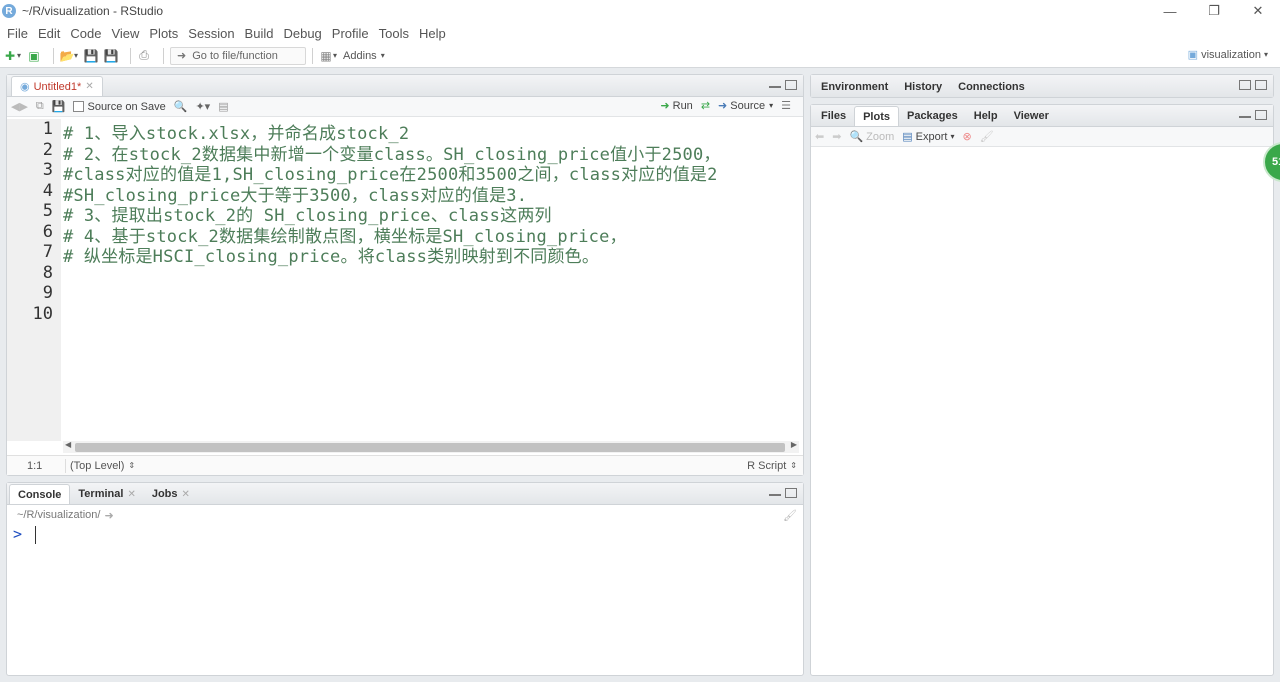  What do you see at coordinates (1258, 11) in the screenshot?
I see `close-button: ✕` at bounding box center [1258, 11].